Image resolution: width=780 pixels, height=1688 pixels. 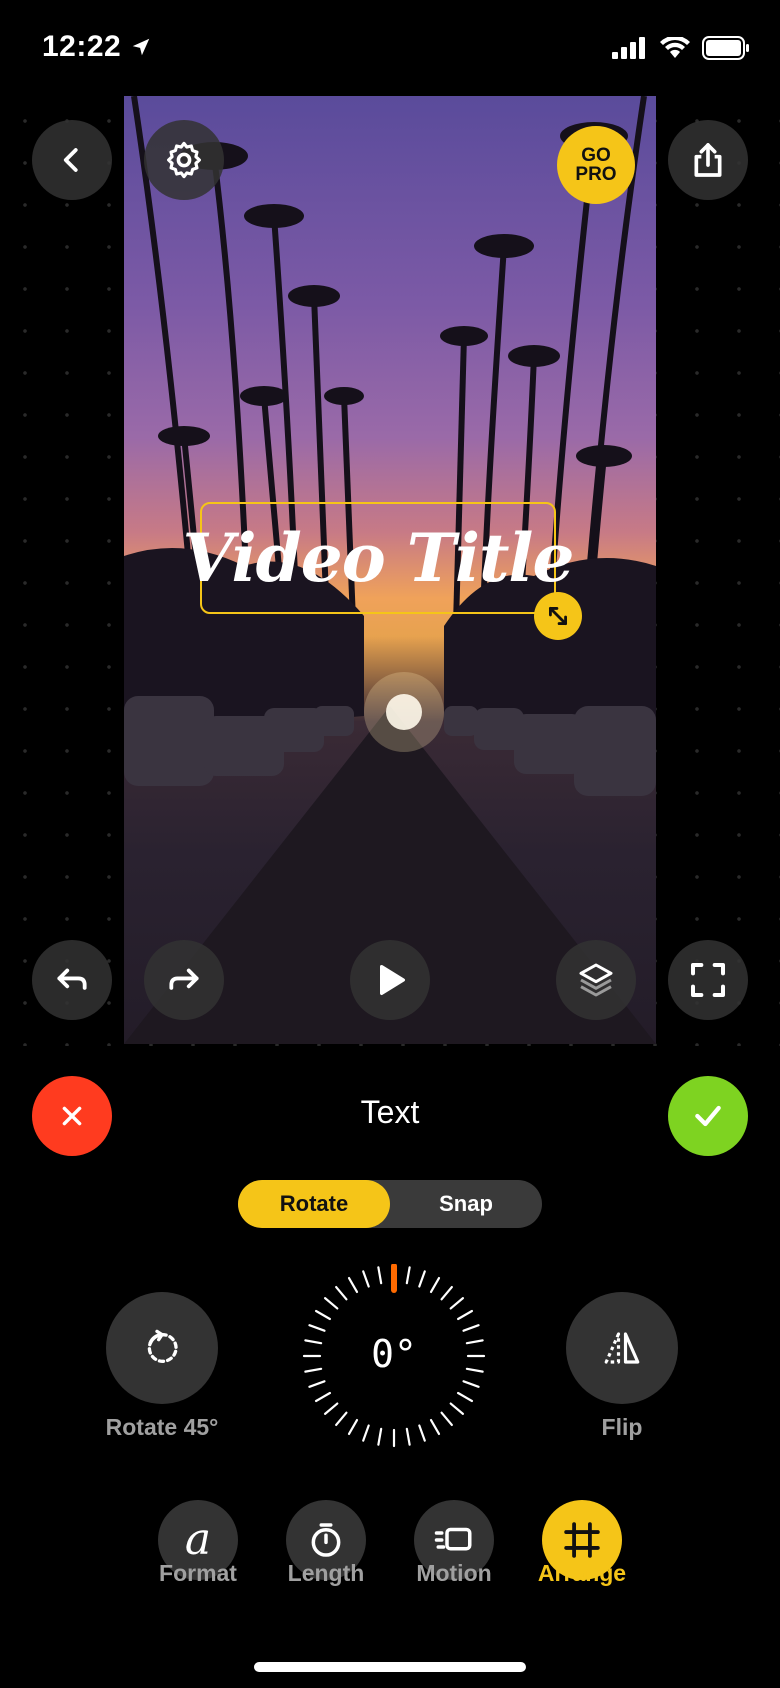 I want to click on checkmark-icon, so click(x=708, y=1116).